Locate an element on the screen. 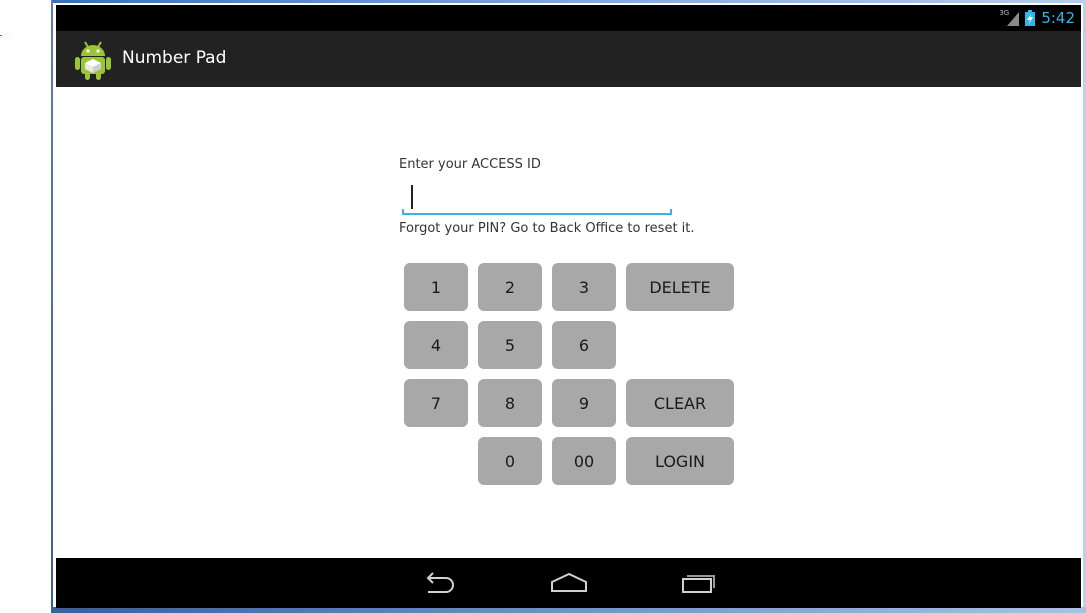 The image size is (1086, 613). action-bar: Number Pad is located at coordinates (568, 59).